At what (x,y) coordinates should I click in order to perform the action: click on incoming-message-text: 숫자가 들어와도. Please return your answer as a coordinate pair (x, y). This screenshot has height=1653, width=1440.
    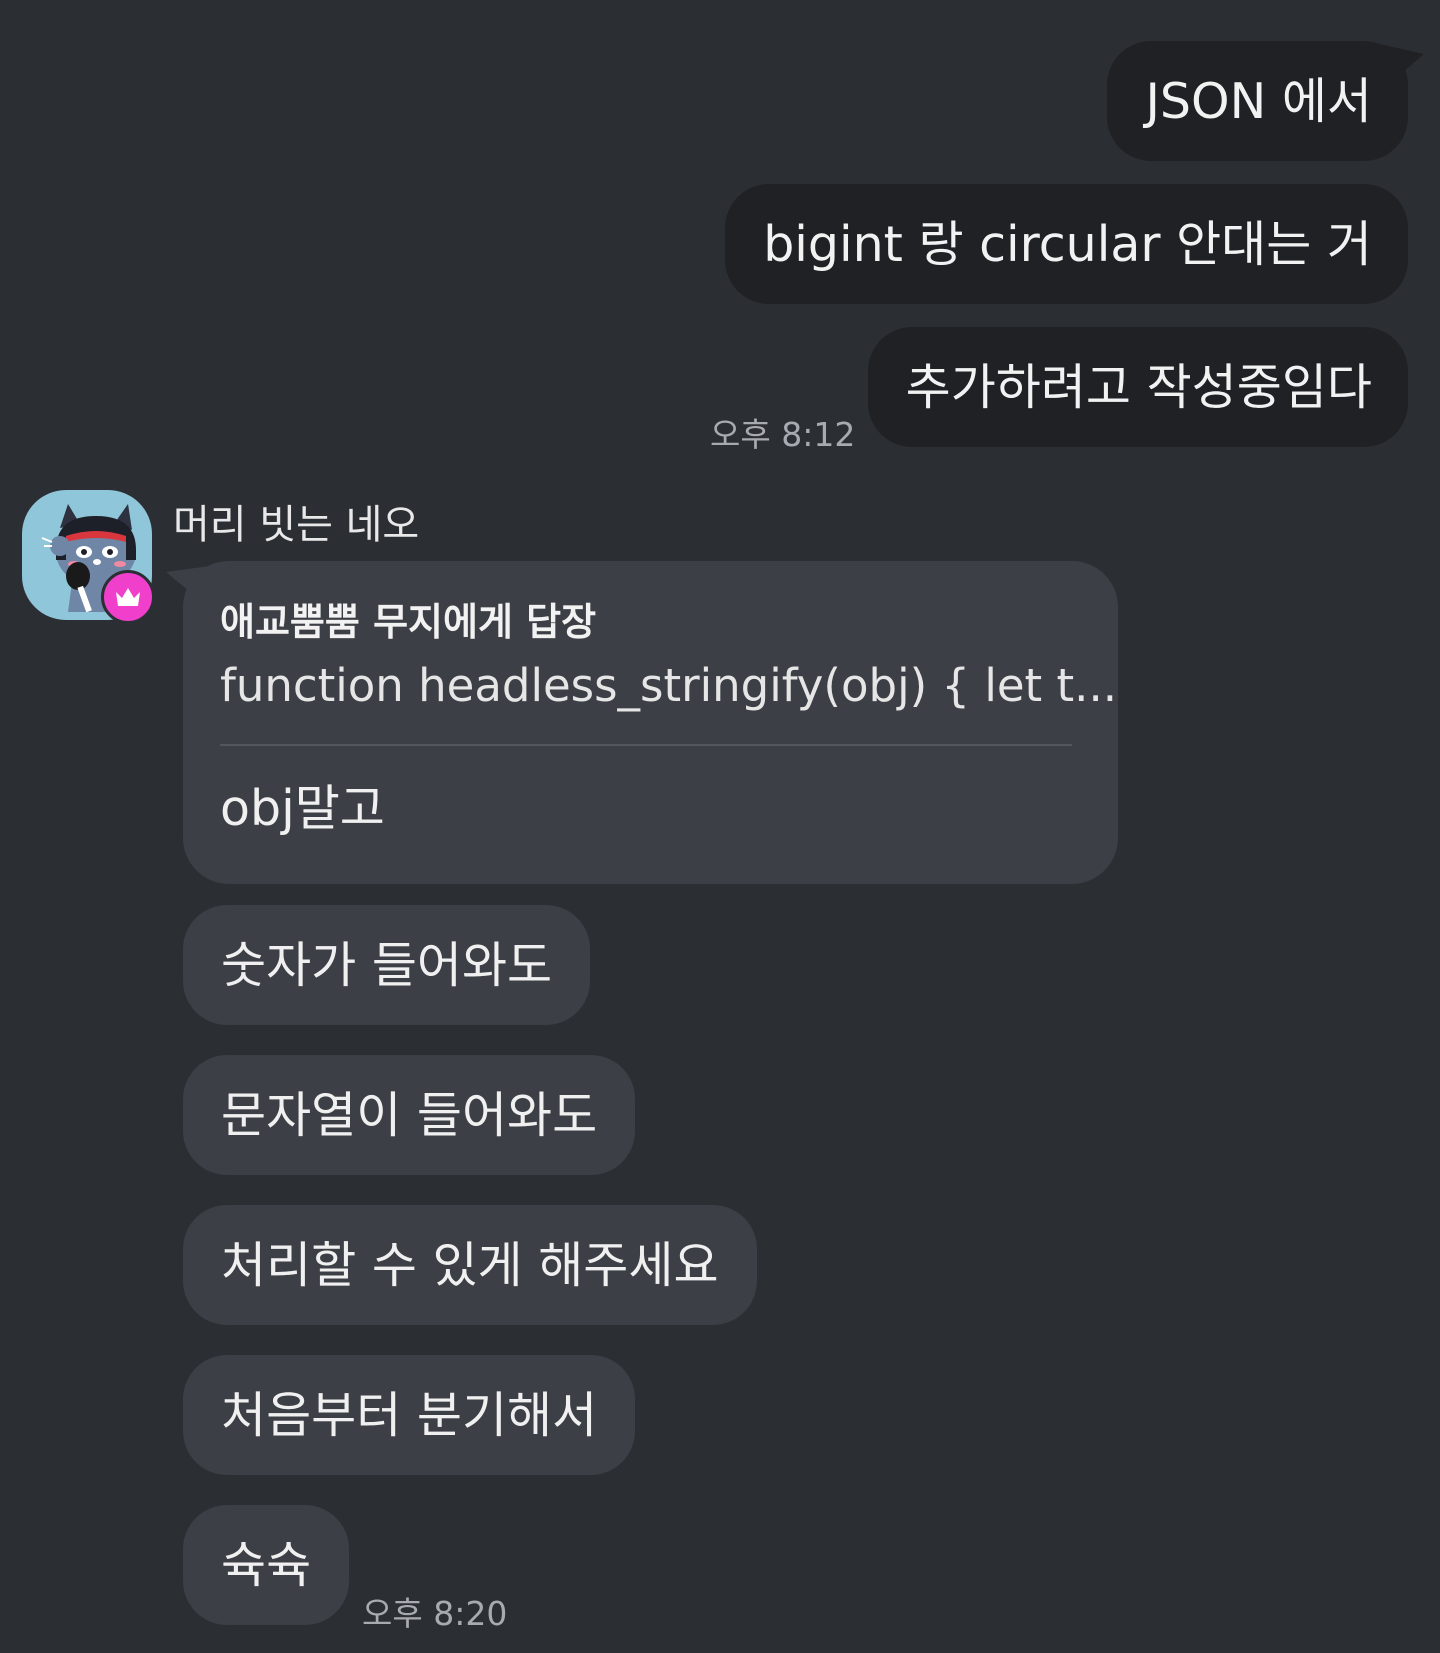
    Looking at the image, I should click on (387, 965).